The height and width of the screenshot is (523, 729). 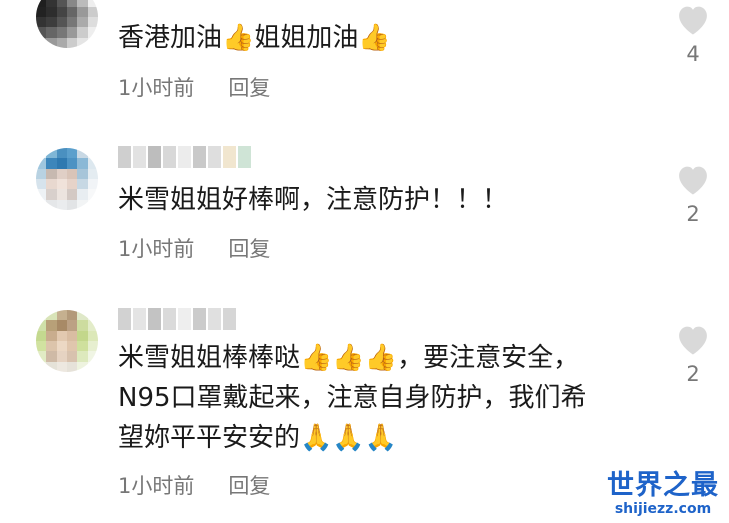 I want to click on like-button: 4, so click(x=693, y=34).